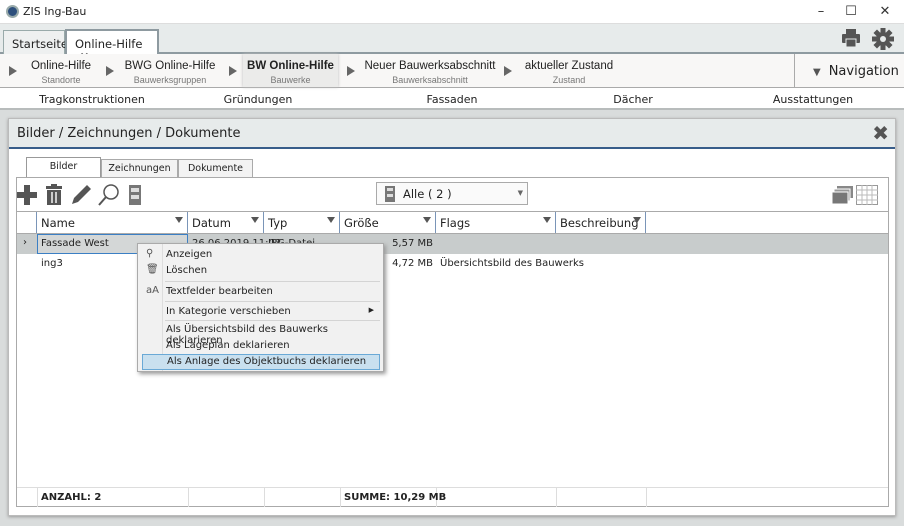 Image resolution: width=904 pixels, height=526 pixels. What do you see at coordinates (152, 269) in the screenshot?
I see `trash-icon: 🗑` at bounding box center [152, 269].